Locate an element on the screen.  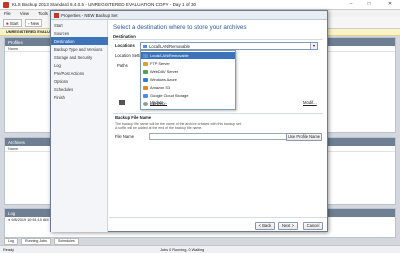
nav-options: Options is located at coordinates (79, 81).